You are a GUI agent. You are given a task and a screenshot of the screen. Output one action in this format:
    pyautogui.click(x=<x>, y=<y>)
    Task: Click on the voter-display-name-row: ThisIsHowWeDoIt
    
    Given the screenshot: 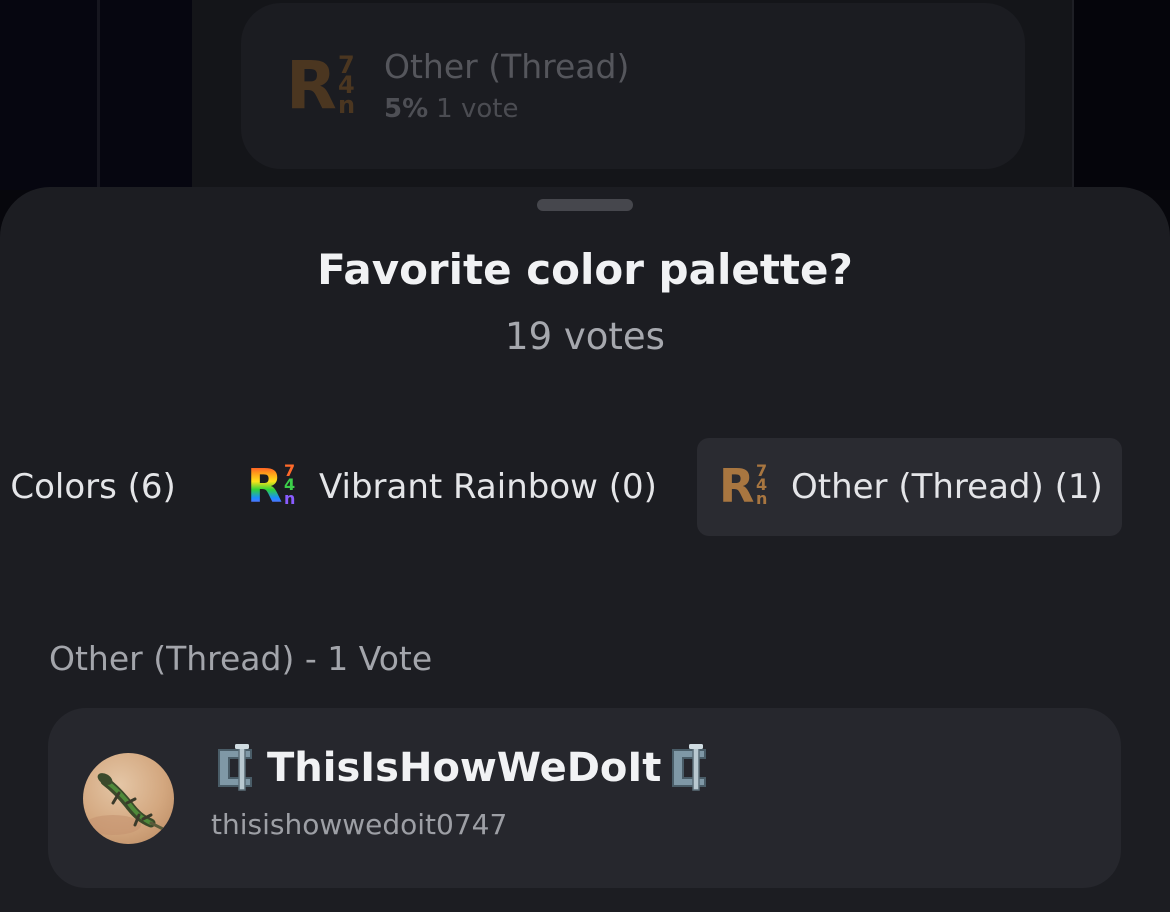 What is the action you would take?
    pyautogui.click(x=463, y=768)
    